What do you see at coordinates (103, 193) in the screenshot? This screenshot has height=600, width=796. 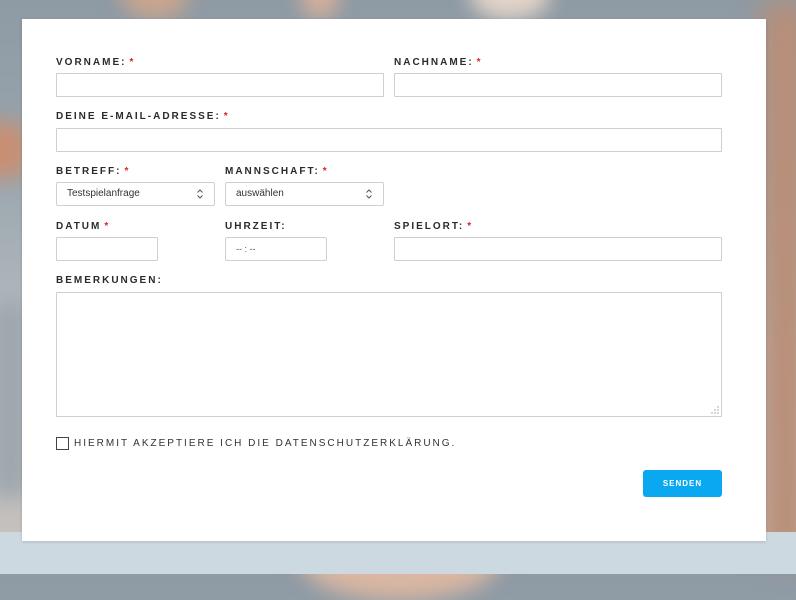 I see `betreff-selected-value: Testspielanfrage` at bounding box center [103, 193].